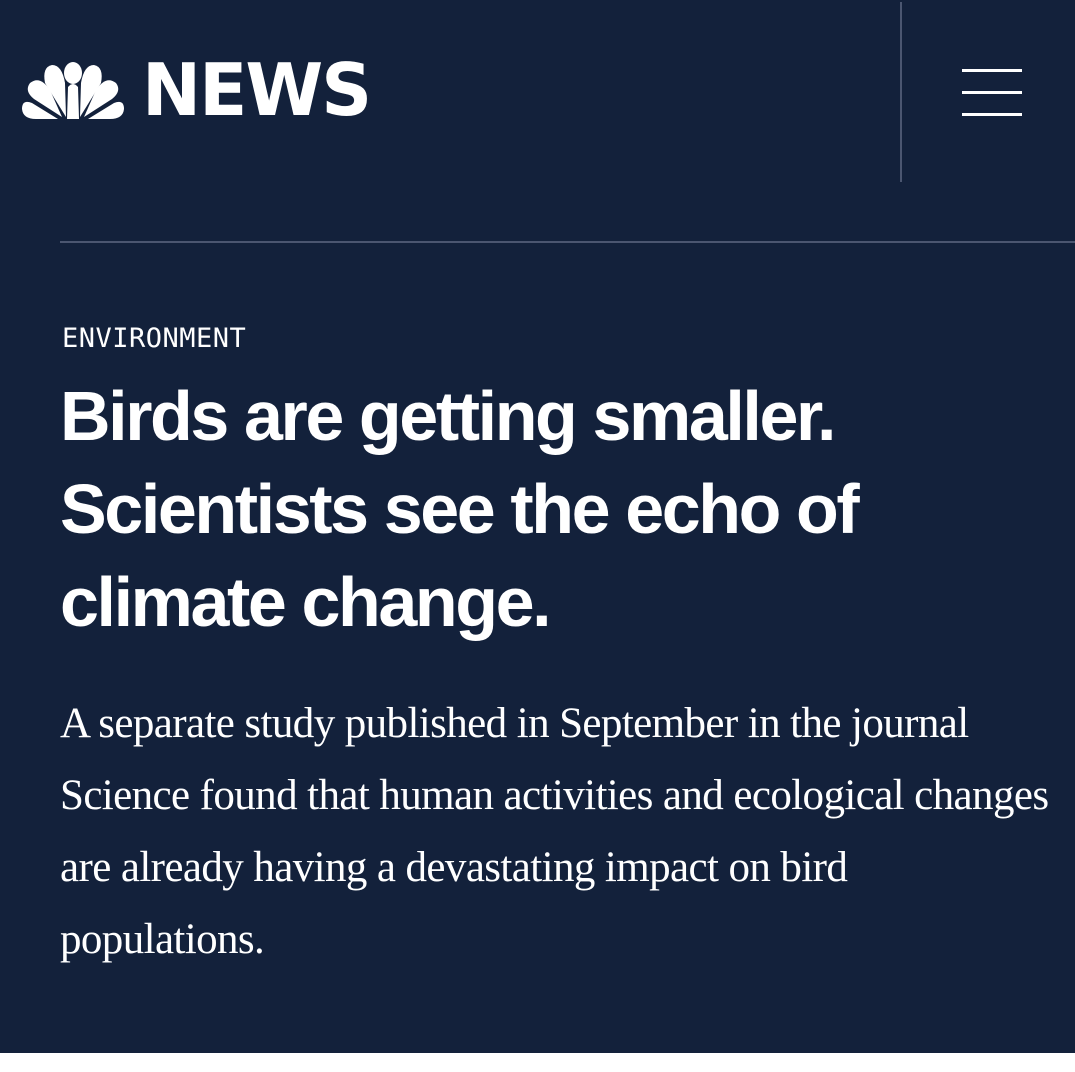 The height and width of the screenshot is (1072, 1075). What do you see at coordinates (901, 92) in the screenshot?
I see `header-divider` at bounding box center [901, 92].